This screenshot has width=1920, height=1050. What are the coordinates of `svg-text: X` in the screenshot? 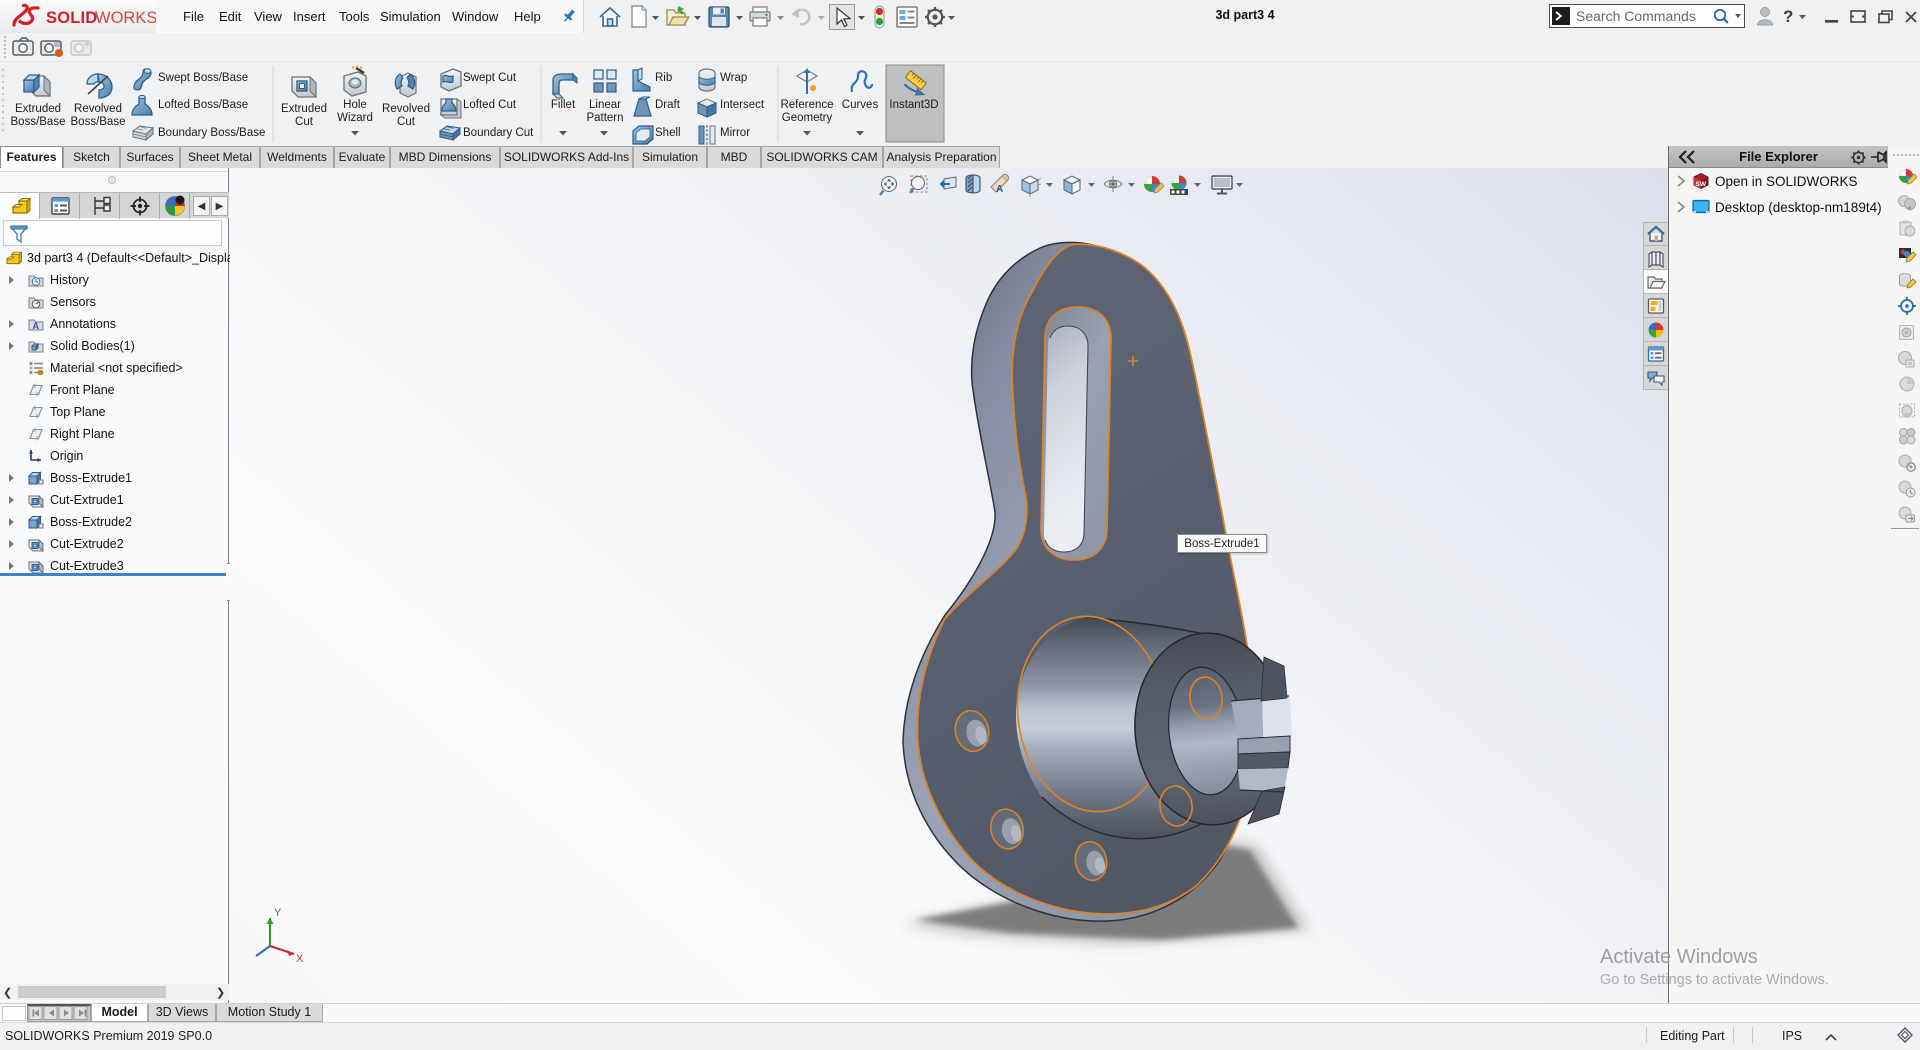 It's located at (300, 959).